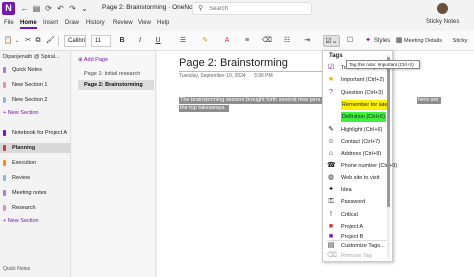 The width and height of the screenshot is (474, 277). I want to click on section-execution: Execution, so click(35, 163).